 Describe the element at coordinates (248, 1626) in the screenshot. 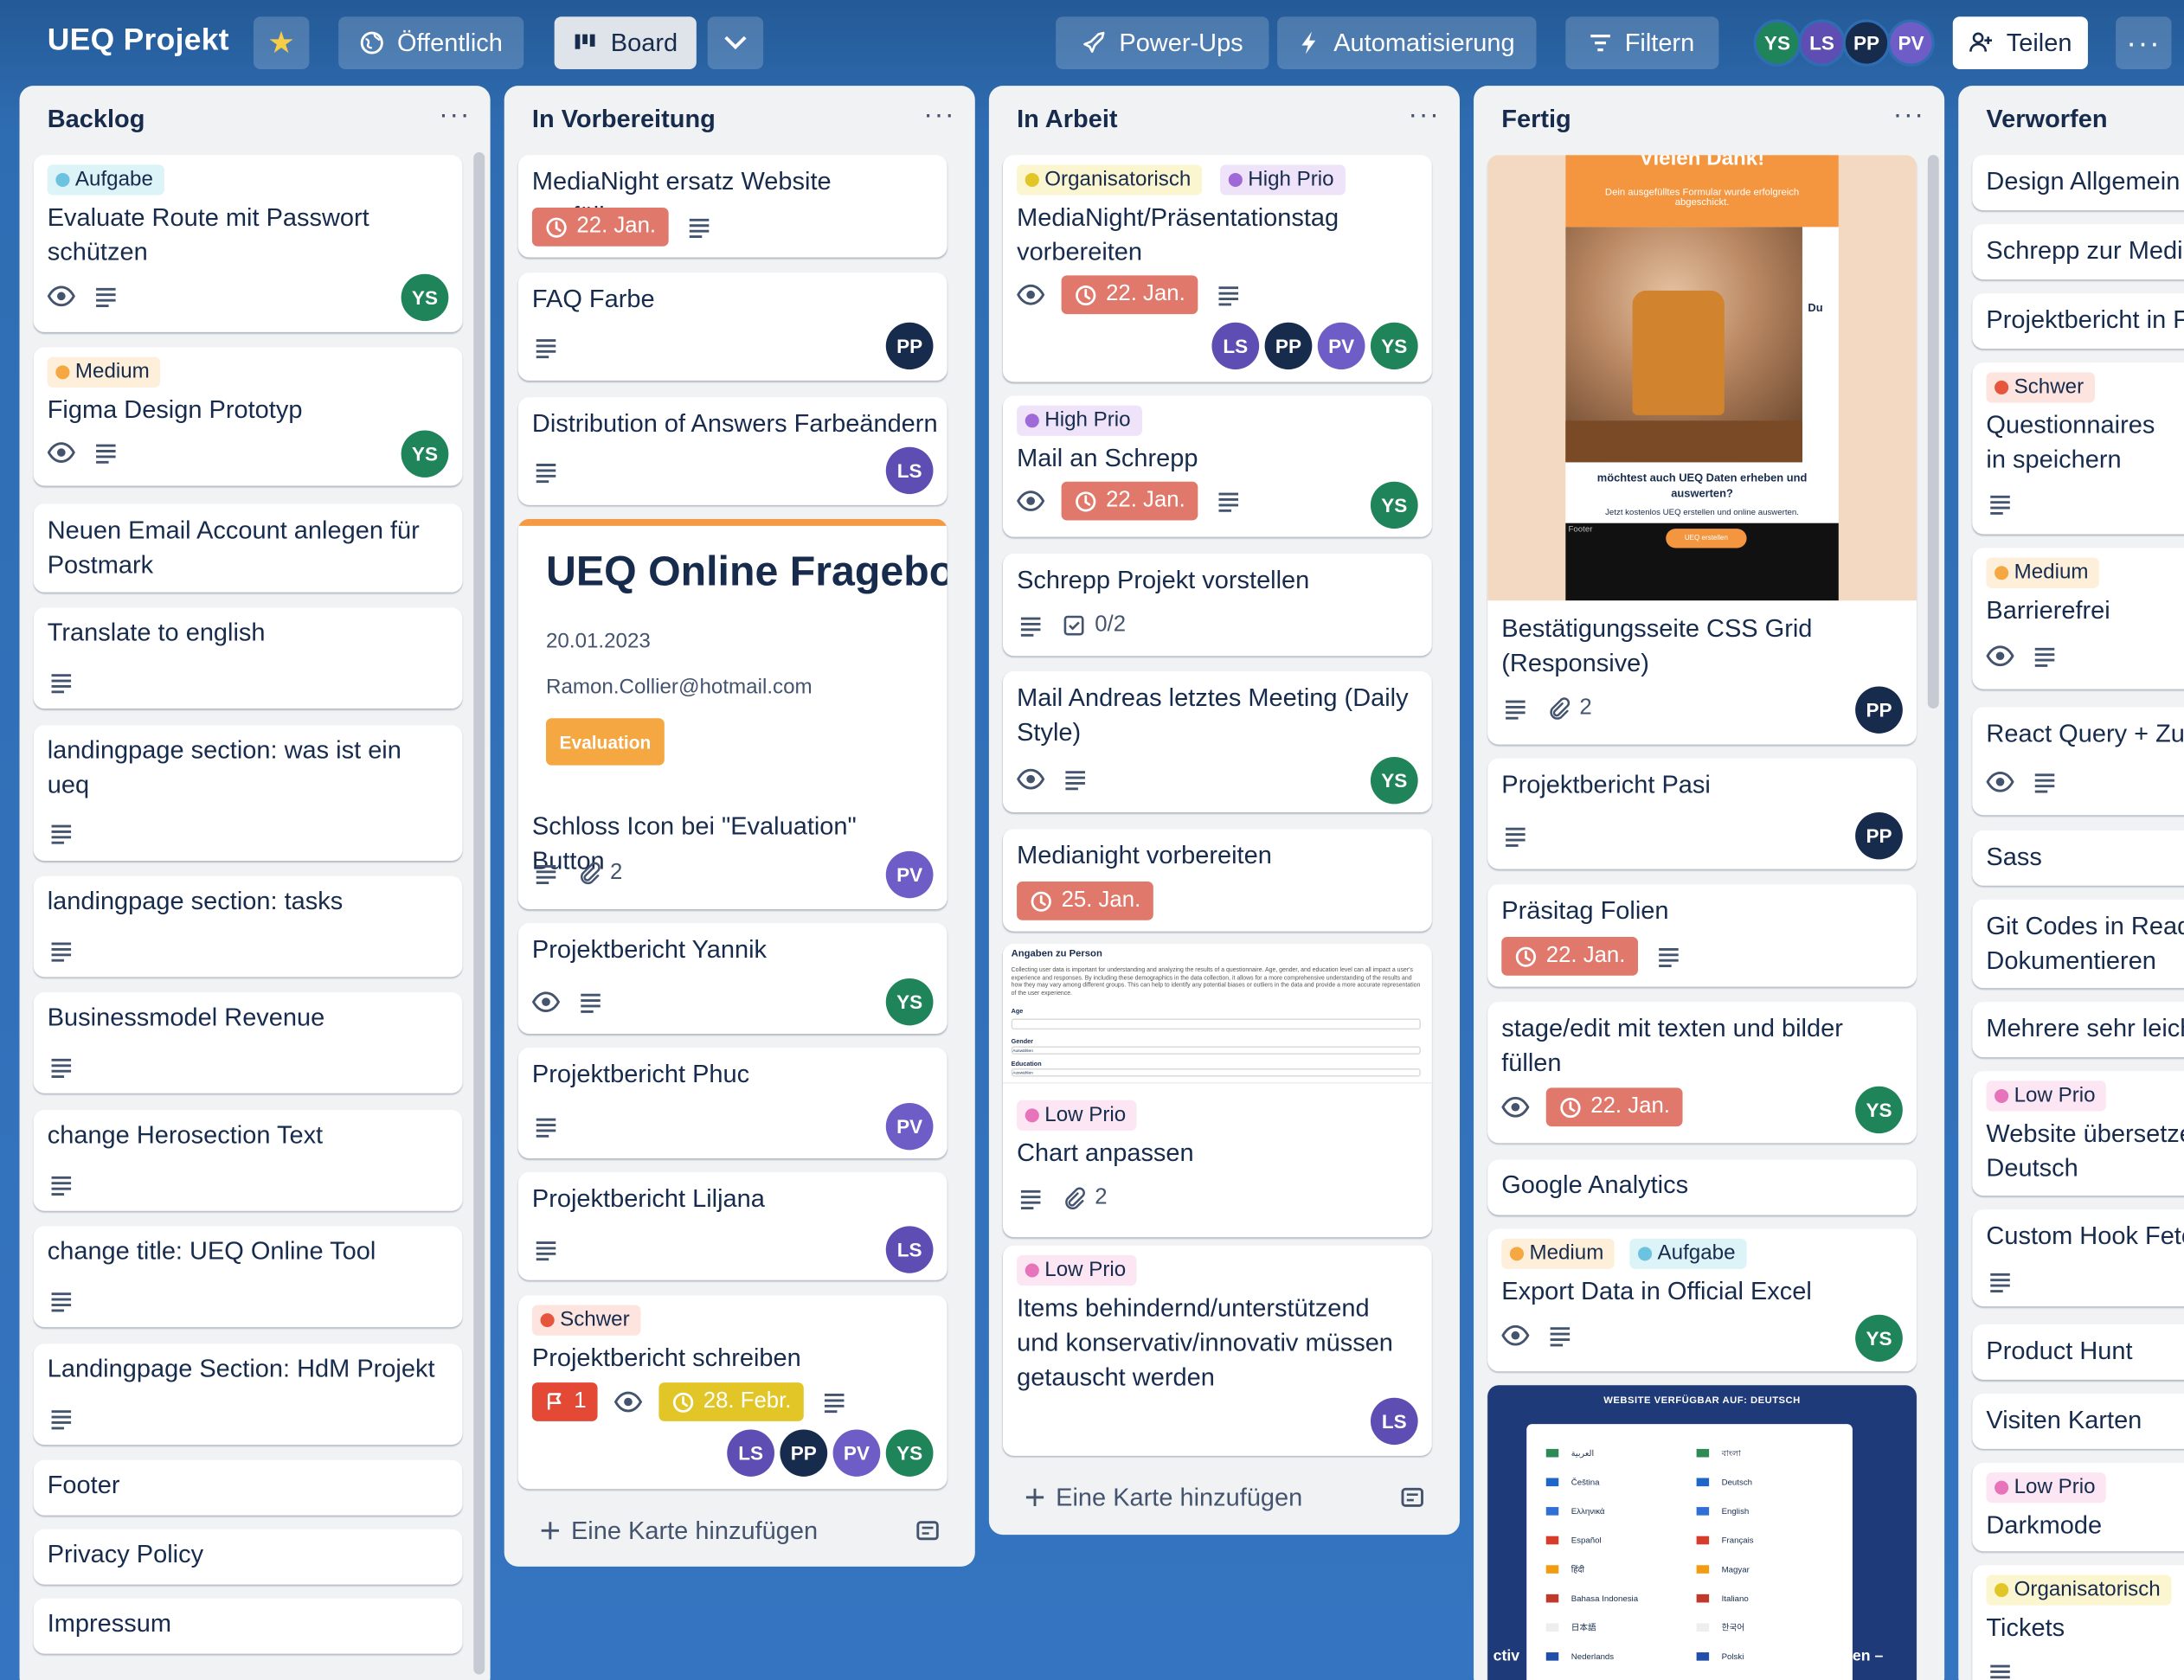

I see `card: Impressum` at that location.